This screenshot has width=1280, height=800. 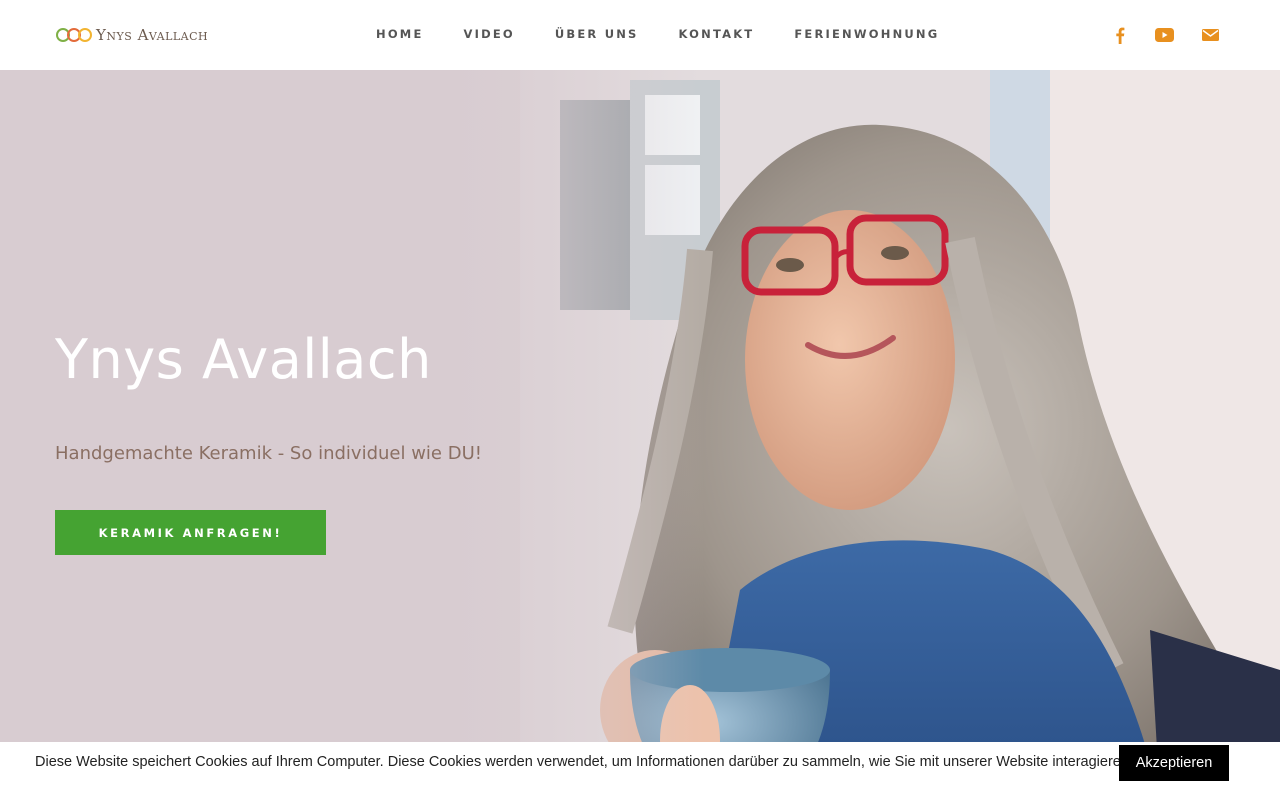 What do you see at coordinates (866, 34) in the screenshot?
I see `nav-ferienwohnung: FERIENWOHNUNG` at bounding box center [866, 34].